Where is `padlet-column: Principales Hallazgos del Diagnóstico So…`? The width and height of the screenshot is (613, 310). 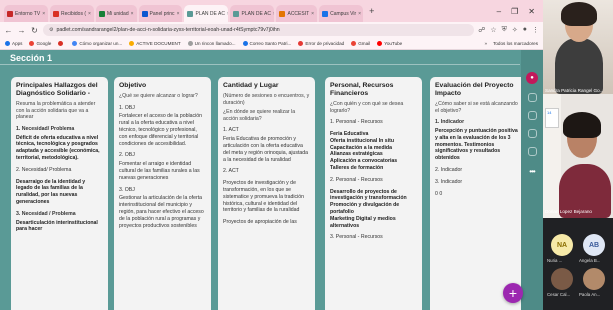 padlet-column: Principales Hallazgos del Diagnóstico So… is located at coordinates (59, 193).